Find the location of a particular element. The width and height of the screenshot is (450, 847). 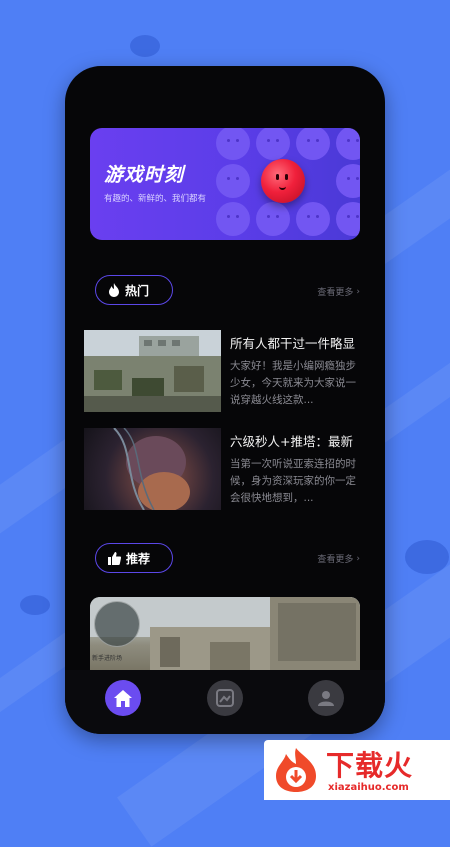

section-hot-label: 热门 is located at coordinates (137, 290).